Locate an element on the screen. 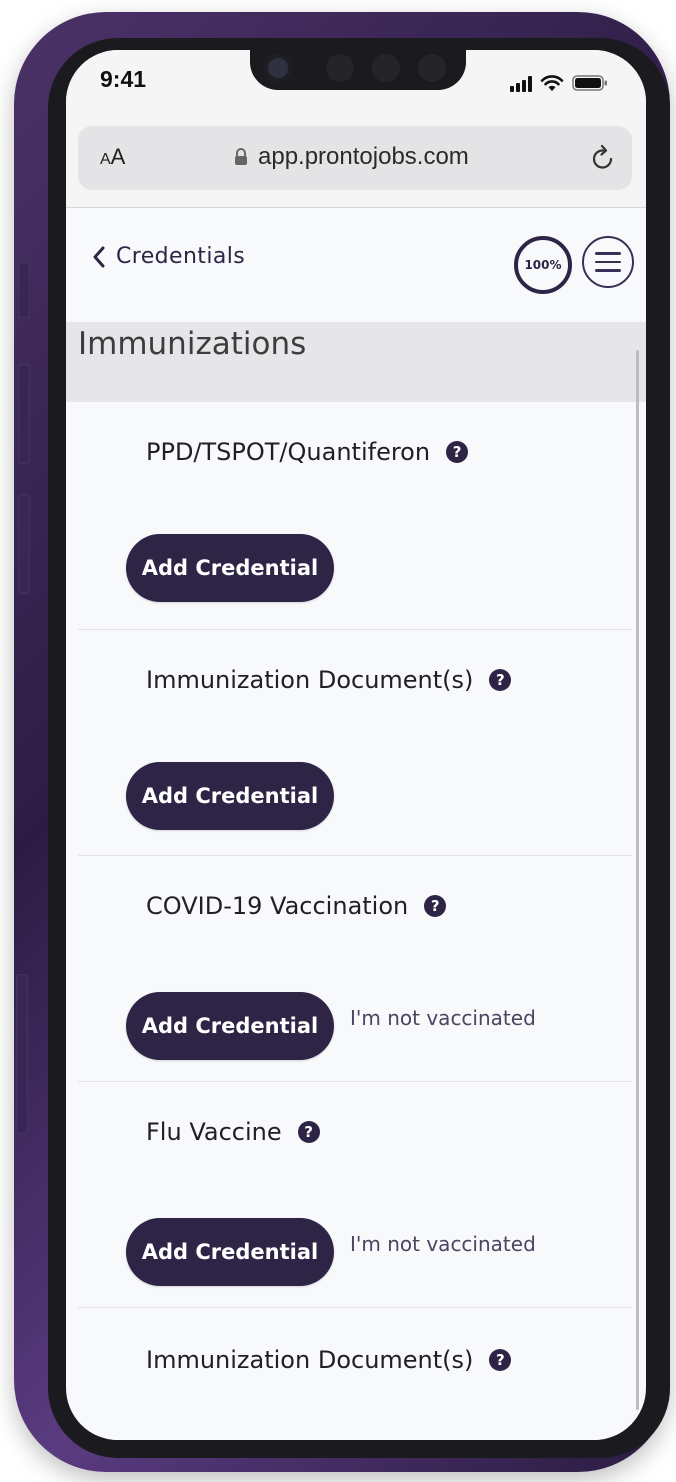 The width and height of the screenshot is (676, 1482). text-size-button: AA is located at coordinates (112, 157).